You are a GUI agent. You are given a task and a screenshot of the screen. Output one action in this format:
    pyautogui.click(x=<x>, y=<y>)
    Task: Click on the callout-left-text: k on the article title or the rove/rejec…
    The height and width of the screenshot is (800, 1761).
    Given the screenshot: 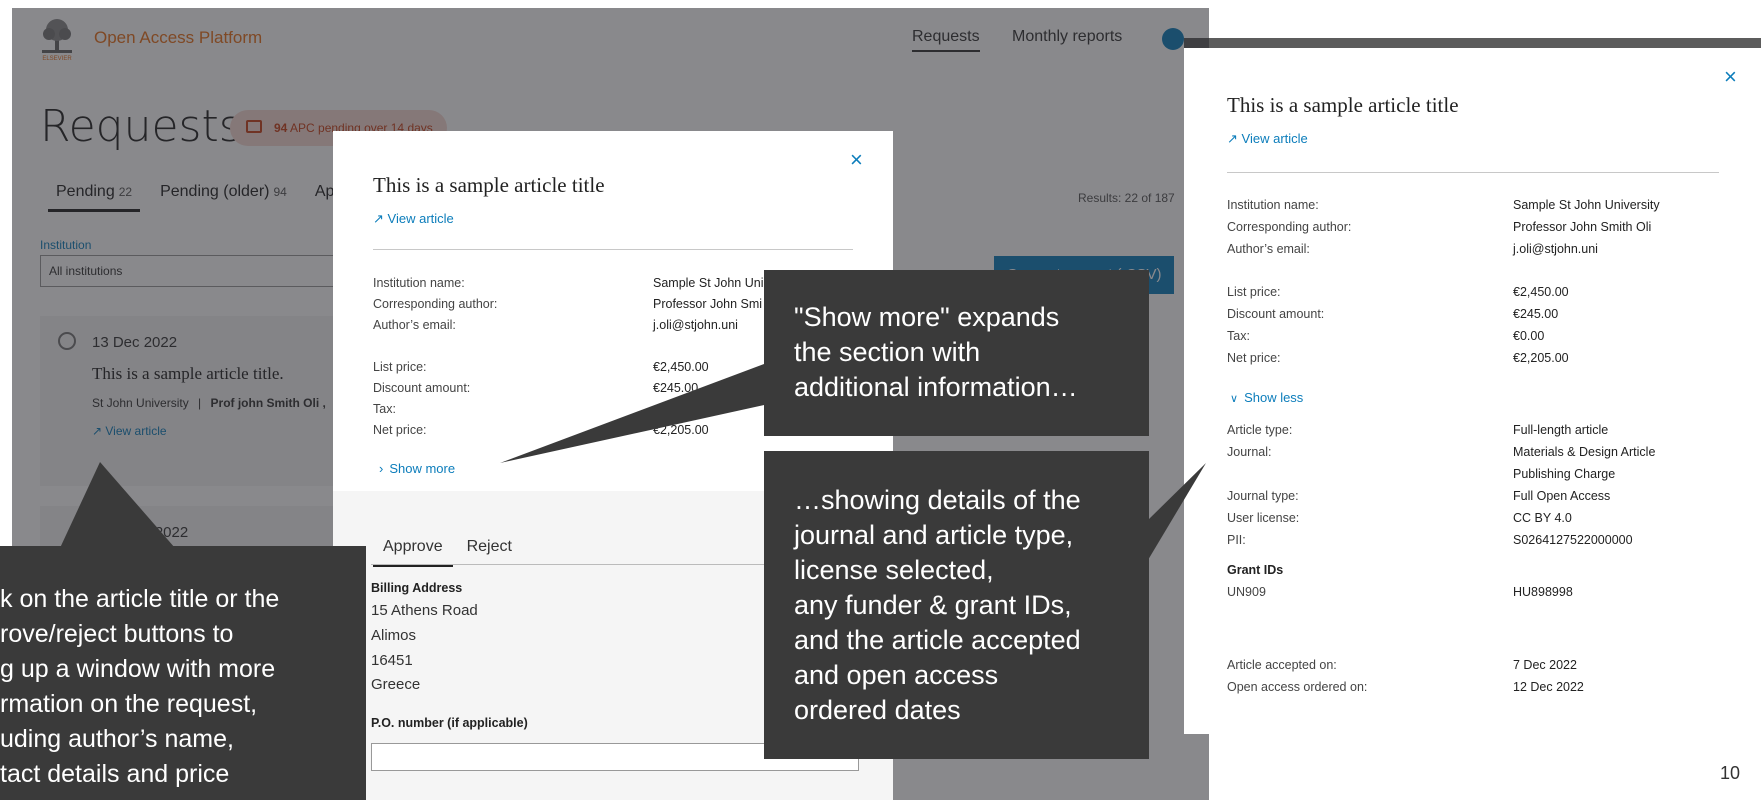 What is the action you would take?
    pyautogui.click(x=140, y=686)
    